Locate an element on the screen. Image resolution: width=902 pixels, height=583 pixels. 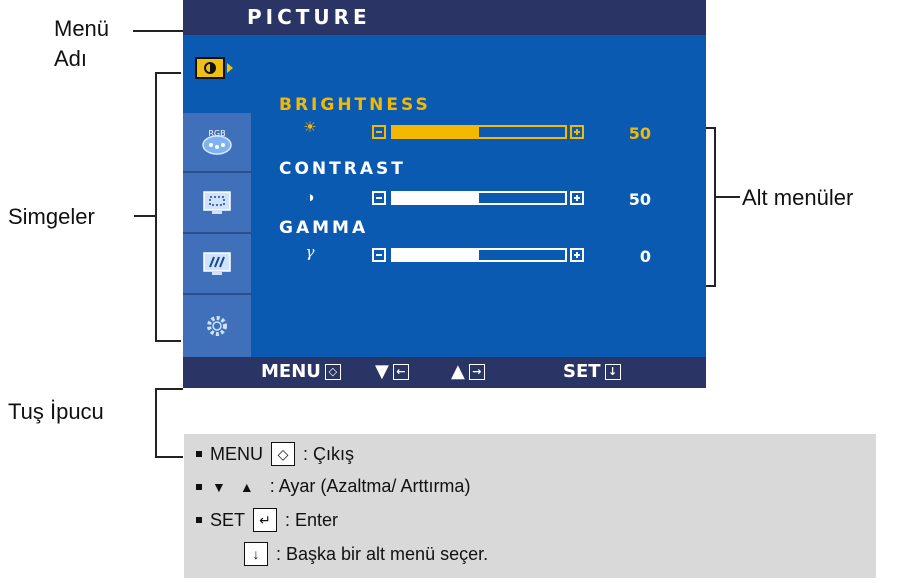
right-arrow-icon: → is located at coordinates (476, 371).